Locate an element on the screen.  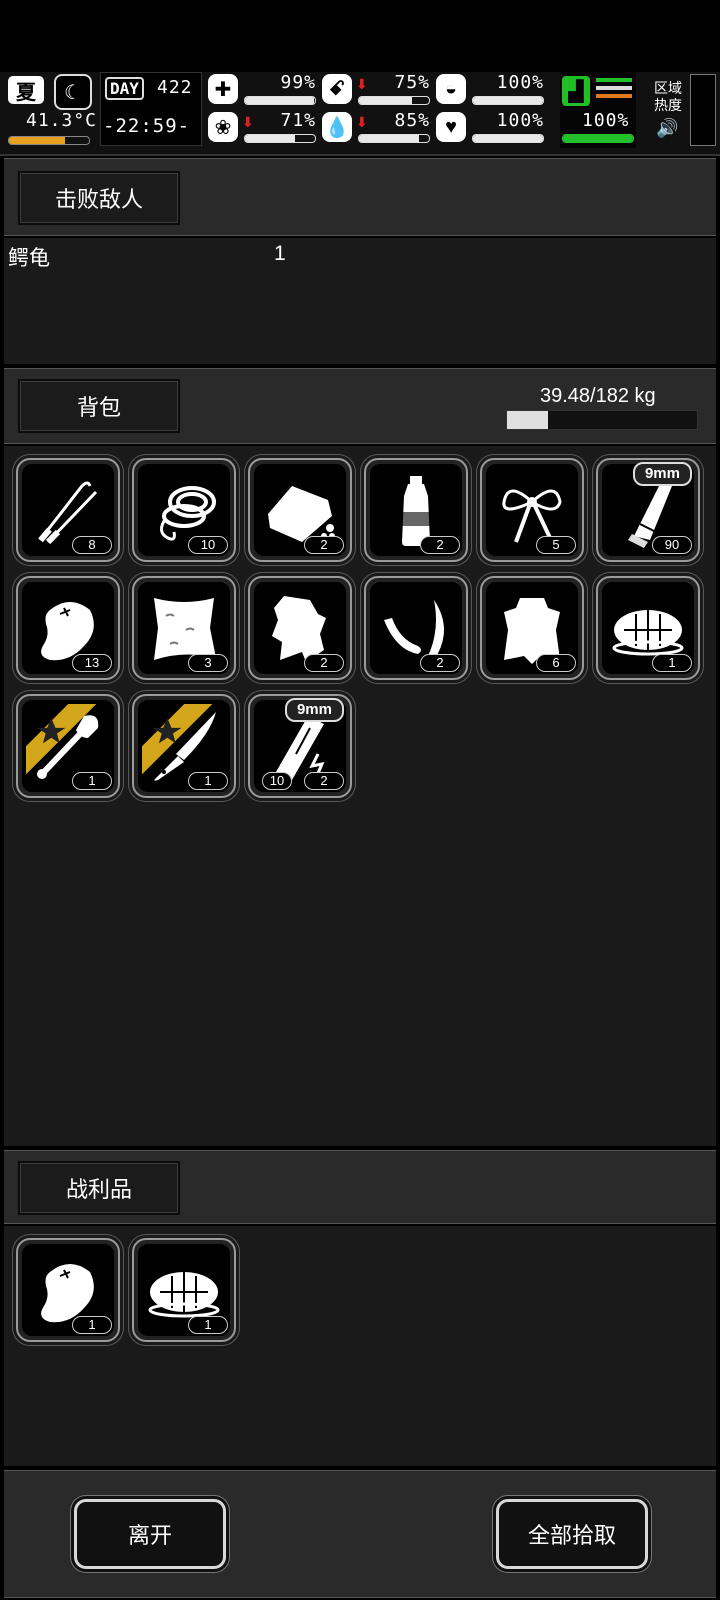
boot-icon: ▟ is located at coordinates (576, 91).